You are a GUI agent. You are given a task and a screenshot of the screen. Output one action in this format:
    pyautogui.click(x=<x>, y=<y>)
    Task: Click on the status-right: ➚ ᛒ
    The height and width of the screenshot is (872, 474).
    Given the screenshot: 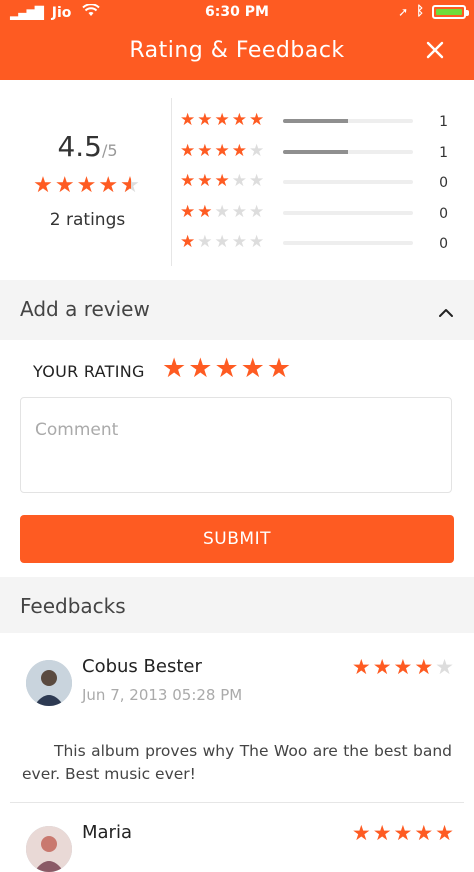 What is the action you would take?
    pyautogui.click(x=433, y=11)
    